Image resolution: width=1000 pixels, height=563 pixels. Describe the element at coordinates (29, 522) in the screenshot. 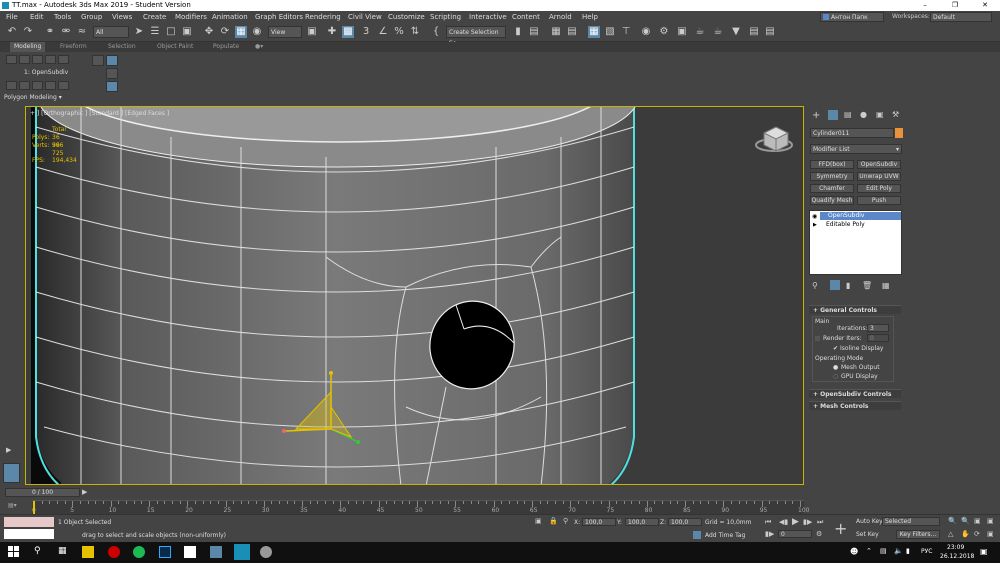

I see `maxscript-listener` at that location.